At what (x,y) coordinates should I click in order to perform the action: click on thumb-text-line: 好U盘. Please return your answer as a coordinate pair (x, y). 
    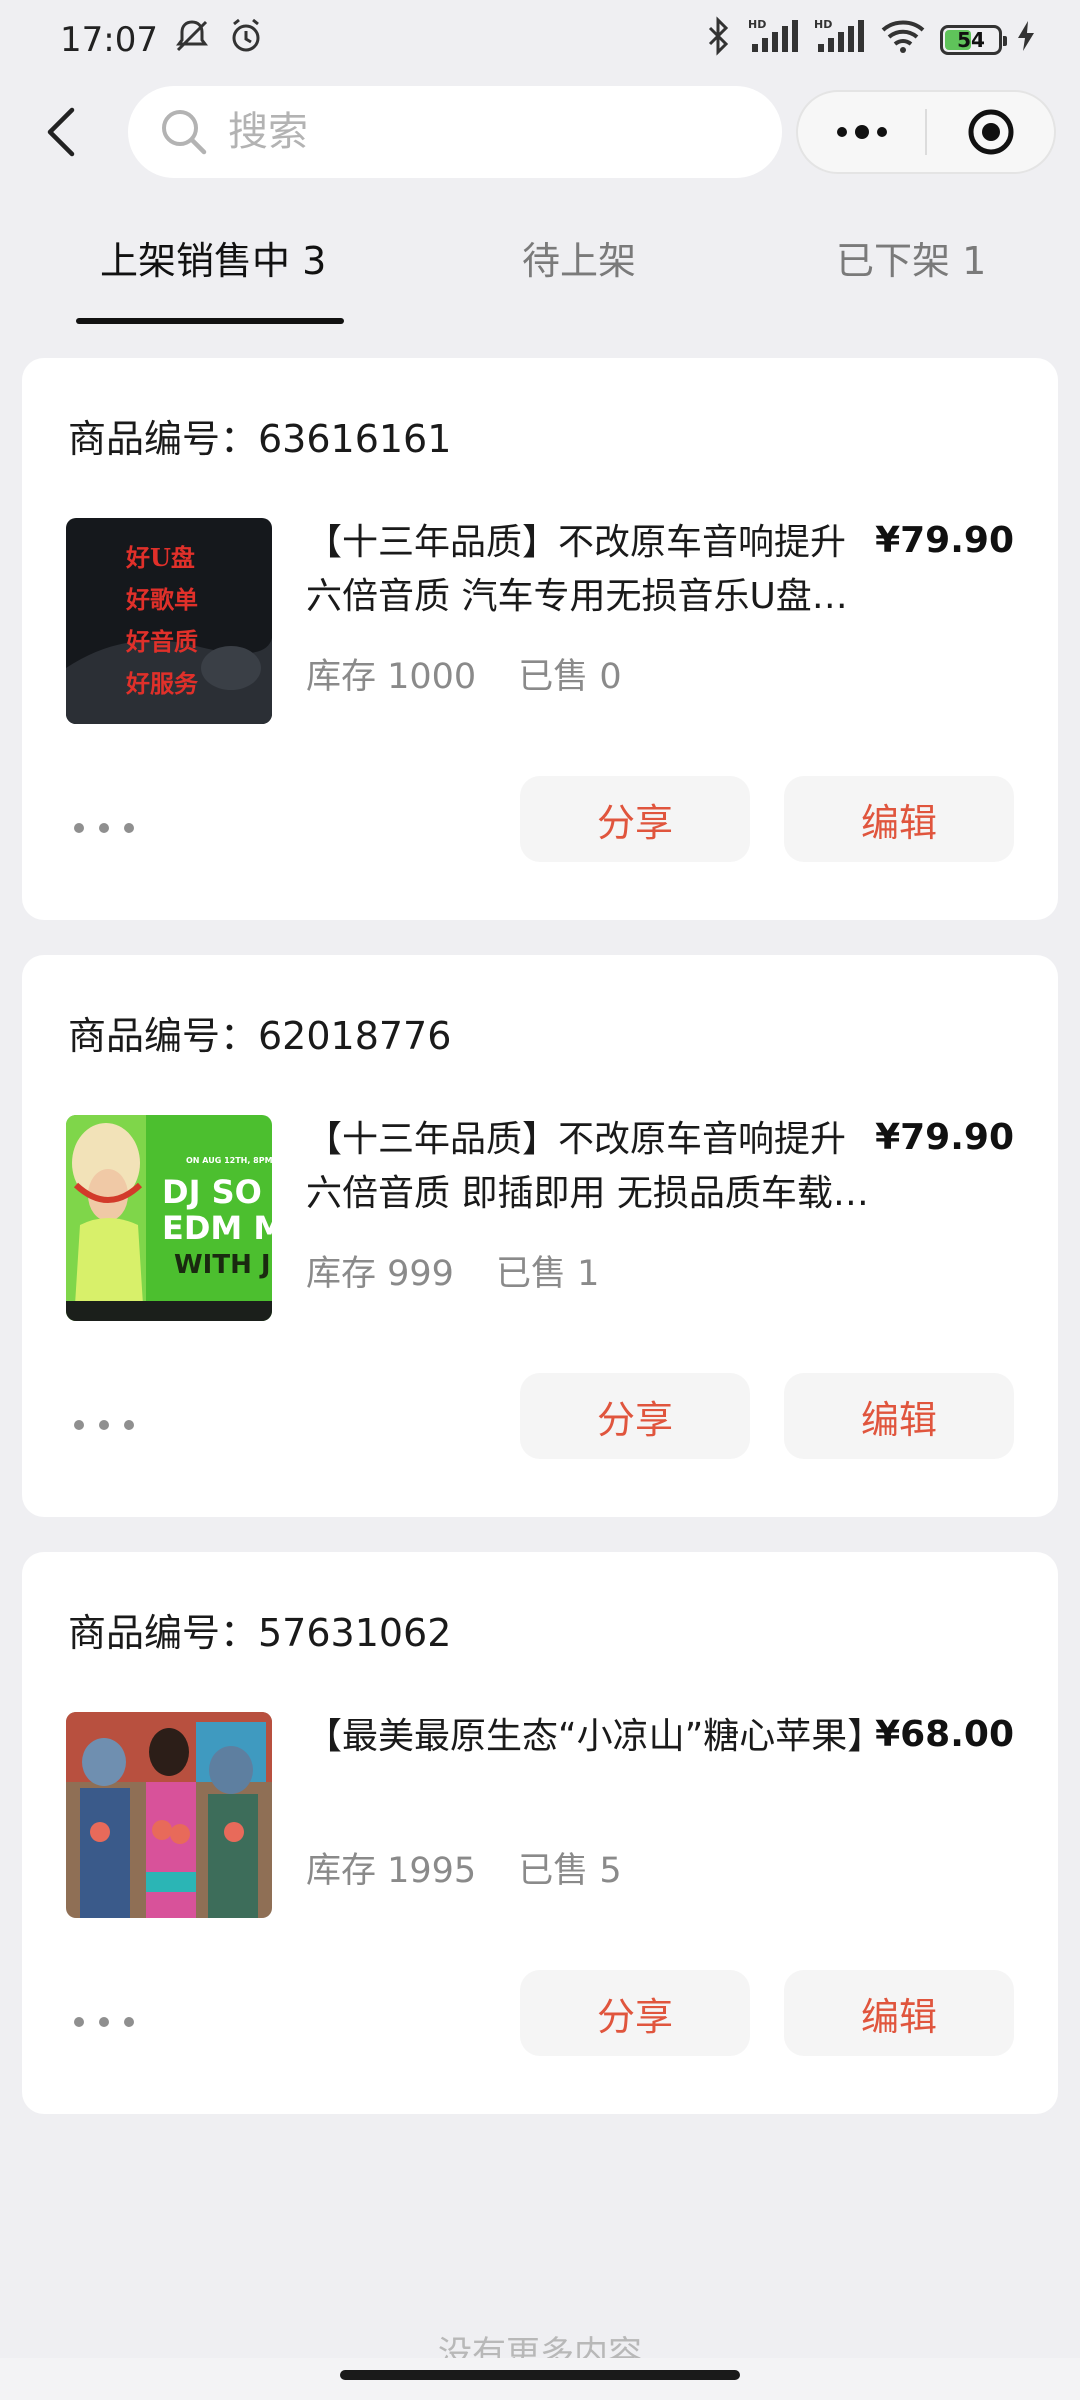
    Looking at the image, I should click on (160, 557).